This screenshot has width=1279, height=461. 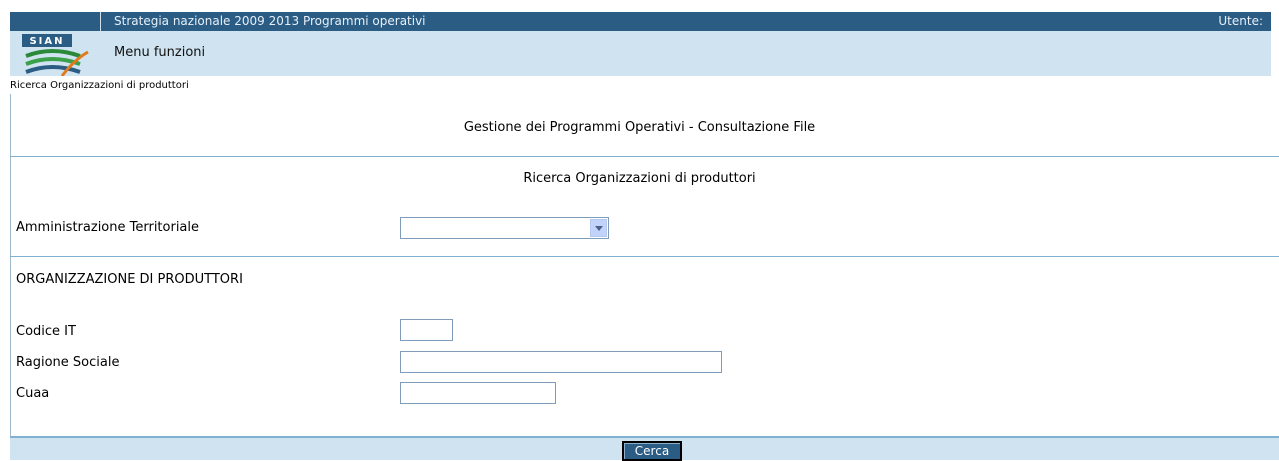 What do you see at coordinates (561, 362) in the screenshot?
I see `ragione-sociale-input` at bounding box center [561, 362].